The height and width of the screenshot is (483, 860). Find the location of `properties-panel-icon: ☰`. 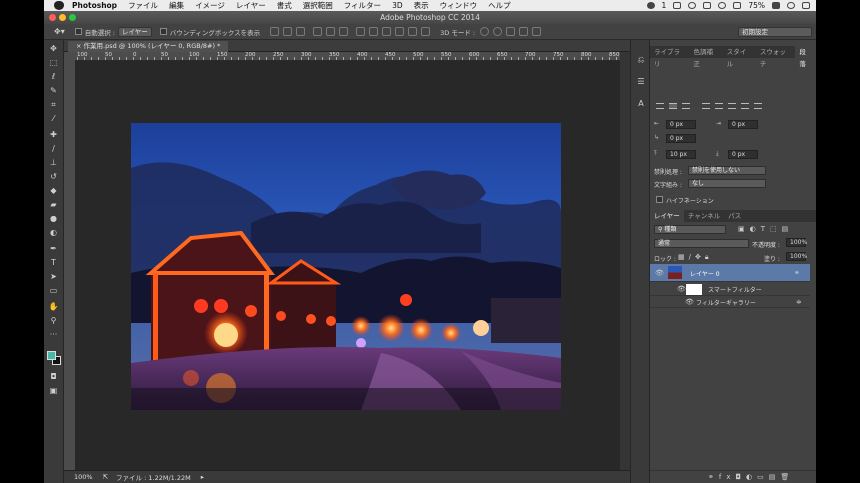

properties-panel-icon: ☰ is located at coordinates (641, 82).